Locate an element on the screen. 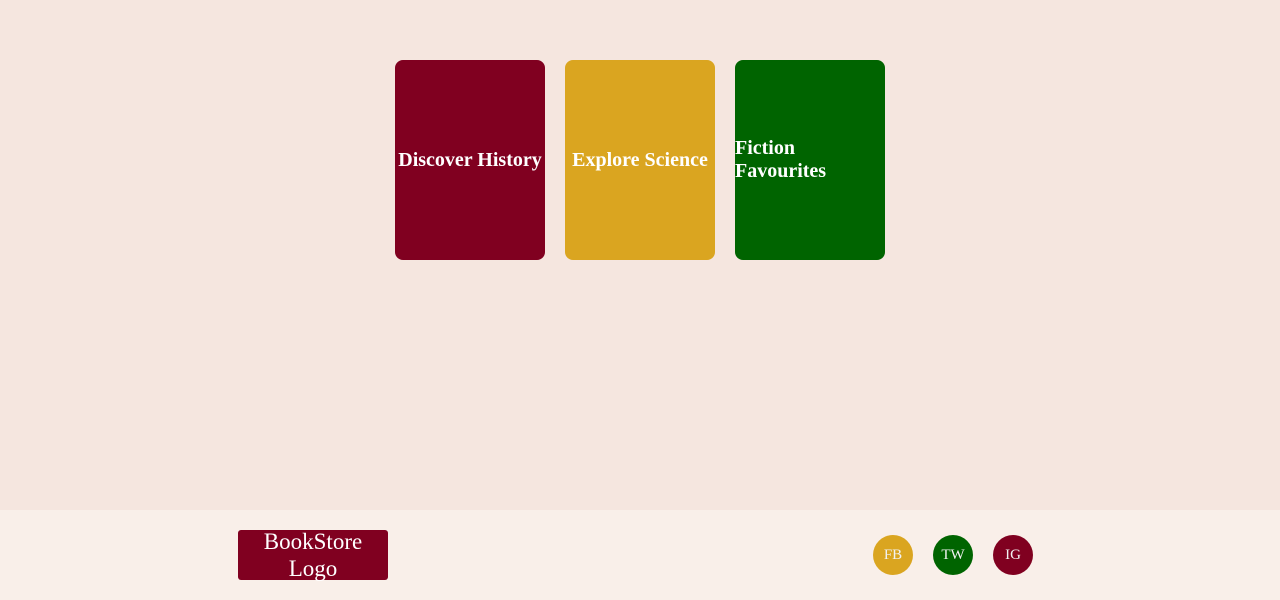  card-title: Discover History is located at coordinates (470, 159).